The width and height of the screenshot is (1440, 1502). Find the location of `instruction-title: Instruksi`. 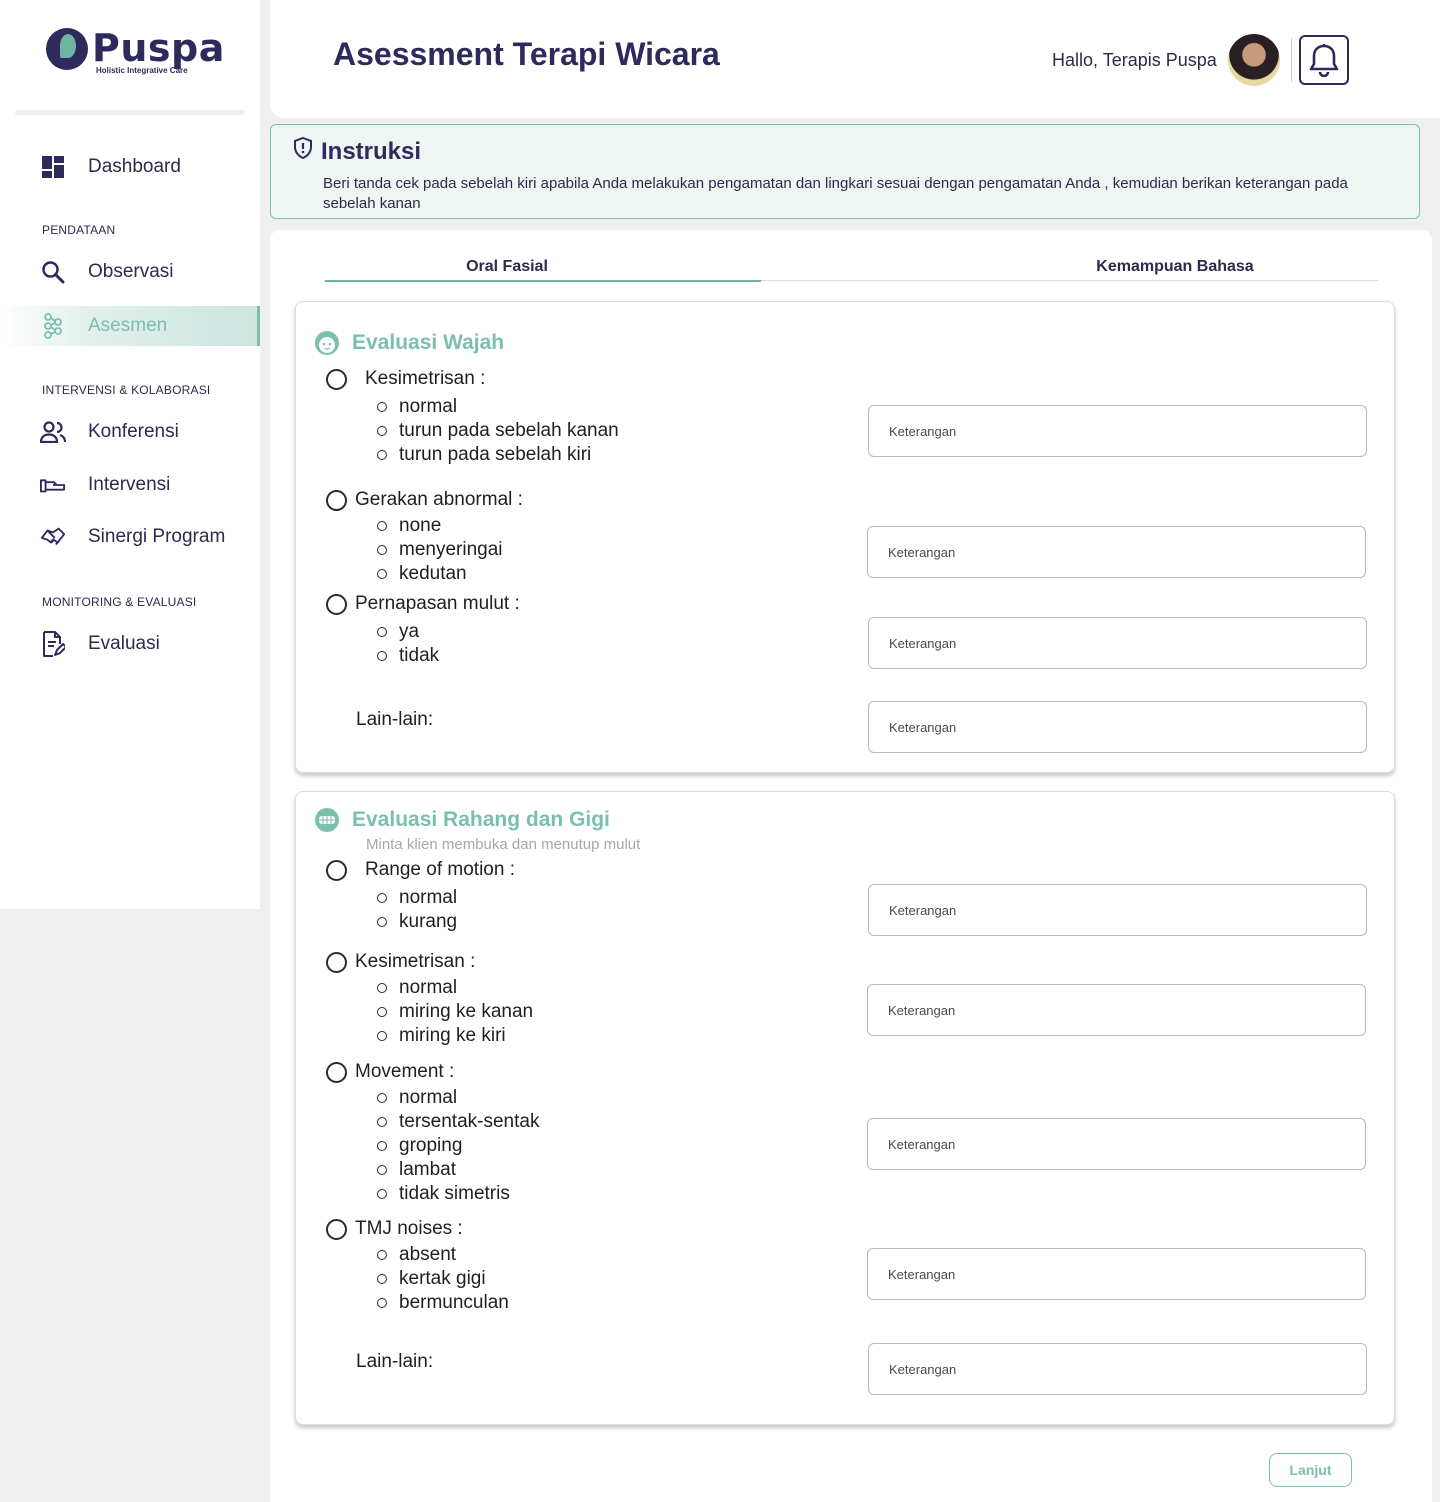

instruction-title: Instruksi is located at coordinates (371, 151).